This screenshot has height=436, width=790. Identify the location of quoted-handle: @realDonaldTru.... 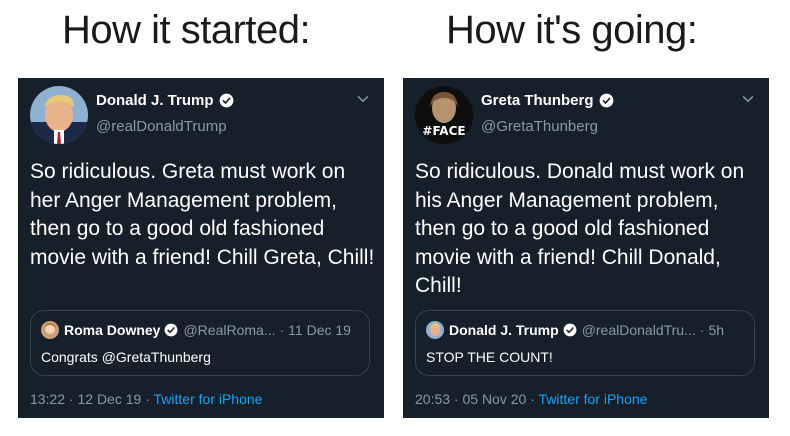
(638, 330).